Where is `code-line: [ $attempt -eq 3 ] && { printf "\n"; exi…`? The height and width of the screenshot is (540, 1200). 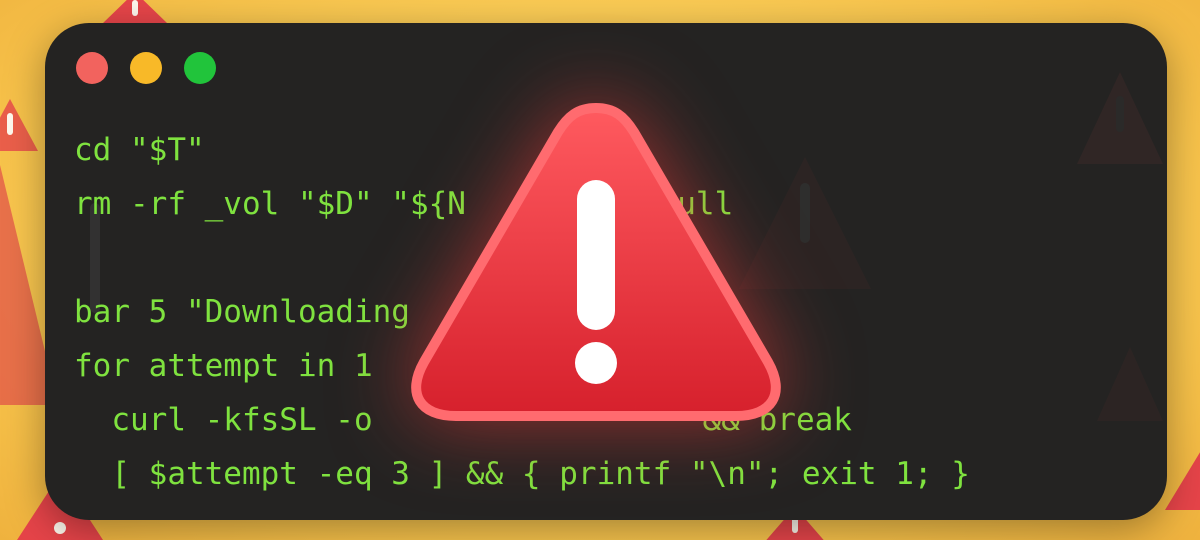
code-line: [ $attempt -eq 3 ] && { printf "\n"; exi… is located at coordinates (522, 474).